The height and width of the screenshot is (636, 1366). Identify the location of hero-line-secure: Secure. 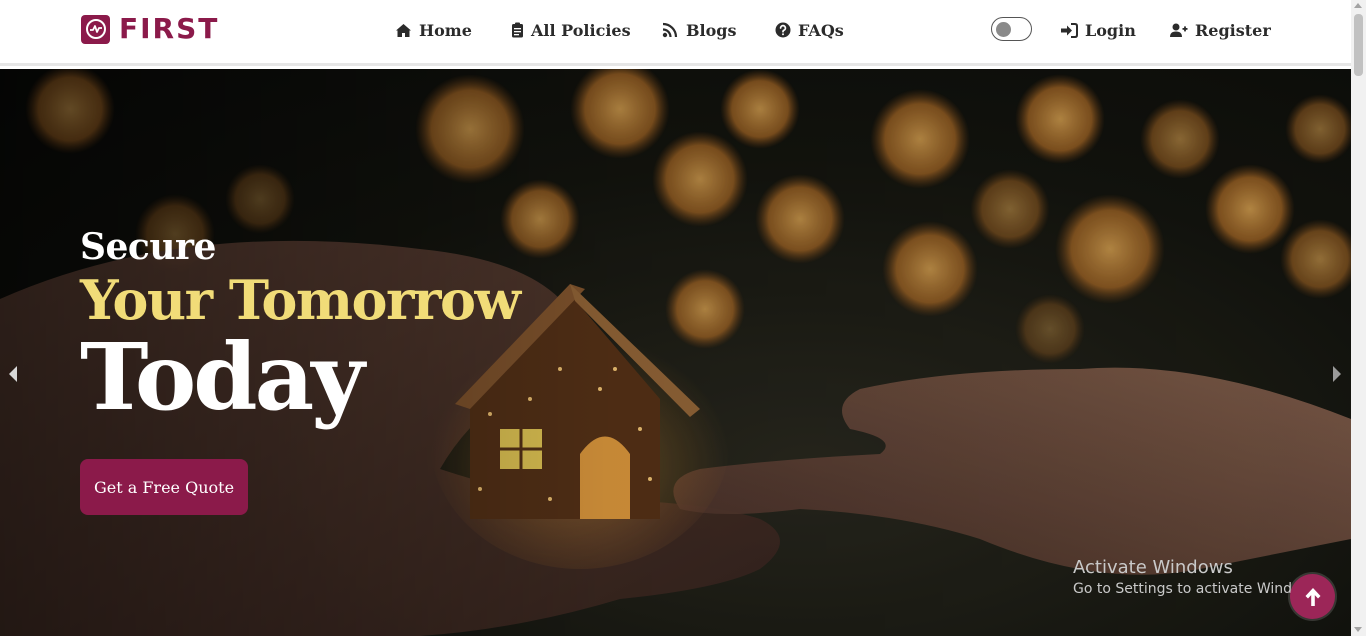
(148, 247).